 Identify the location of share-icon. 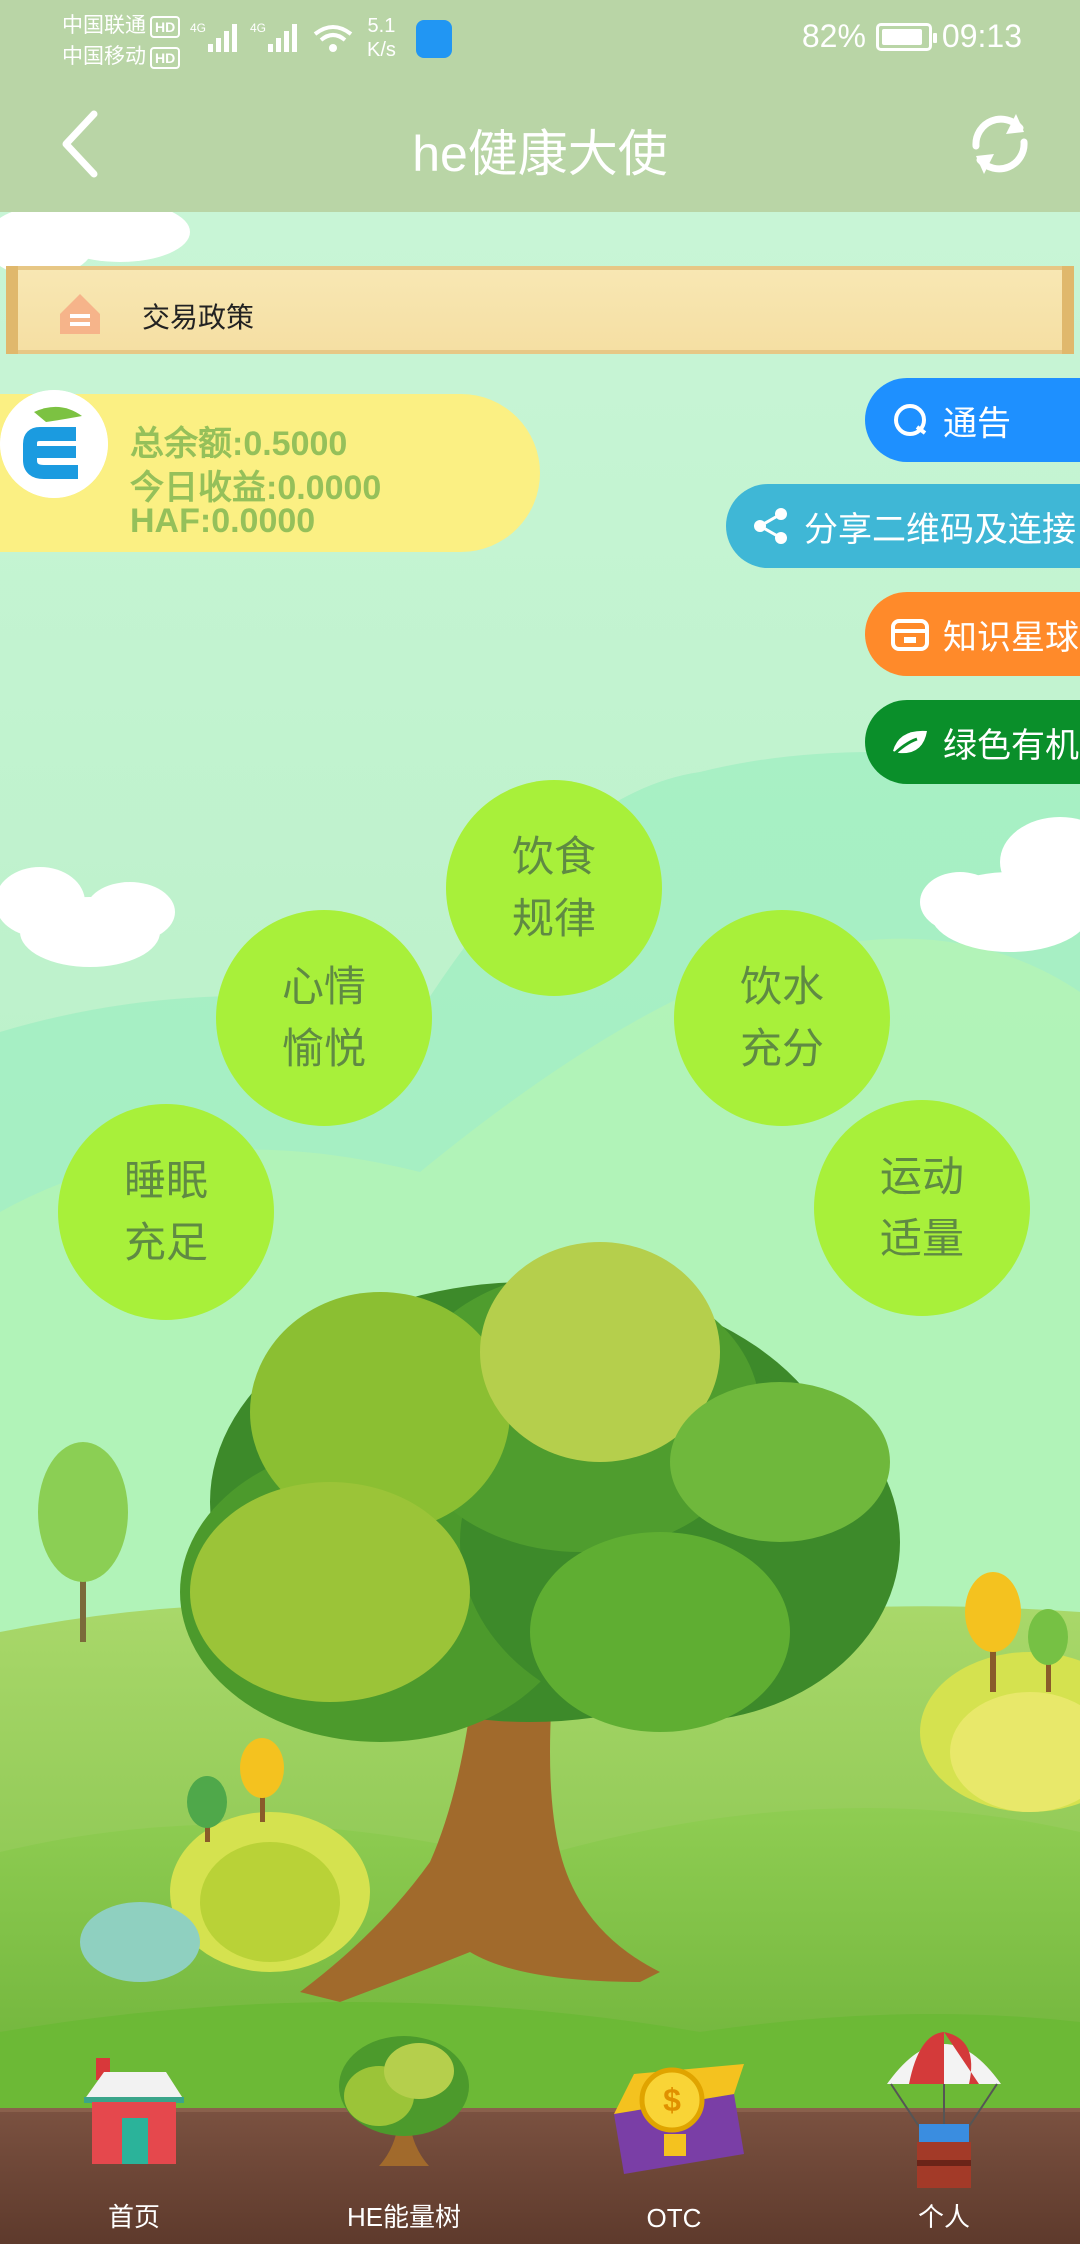
(770, 526).